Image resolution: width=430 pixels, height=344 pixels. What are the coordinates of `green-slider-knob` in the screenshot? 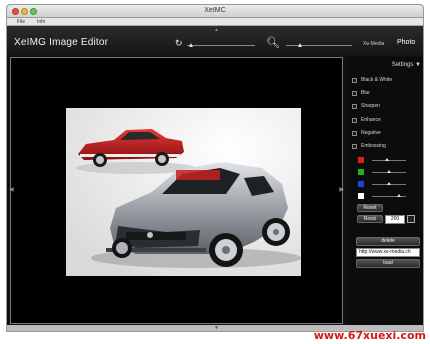 It's located at (389, 171).